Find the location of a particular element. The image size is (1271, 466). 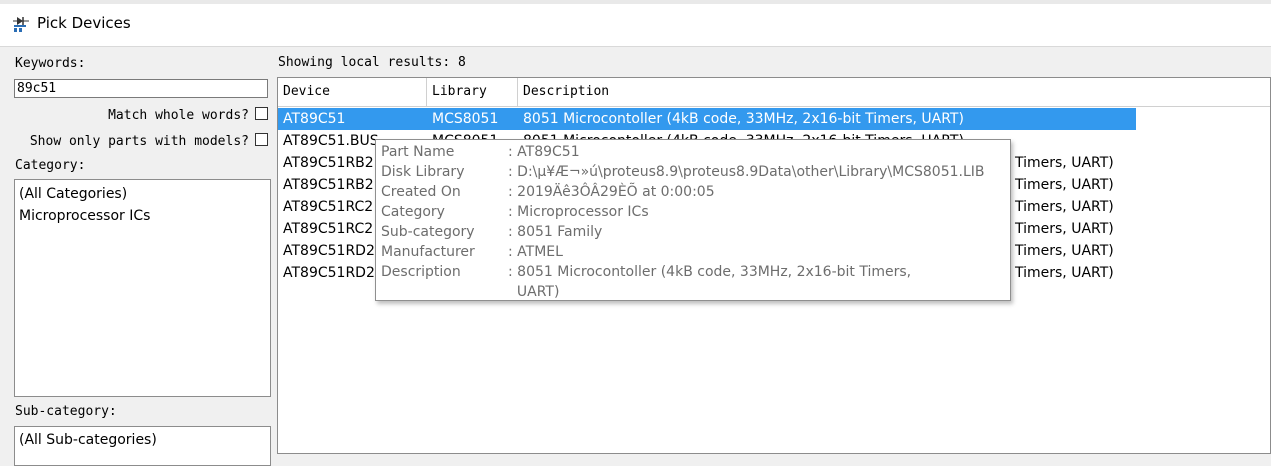

results-header: Device Library Description is located at coordinates (774, 92).